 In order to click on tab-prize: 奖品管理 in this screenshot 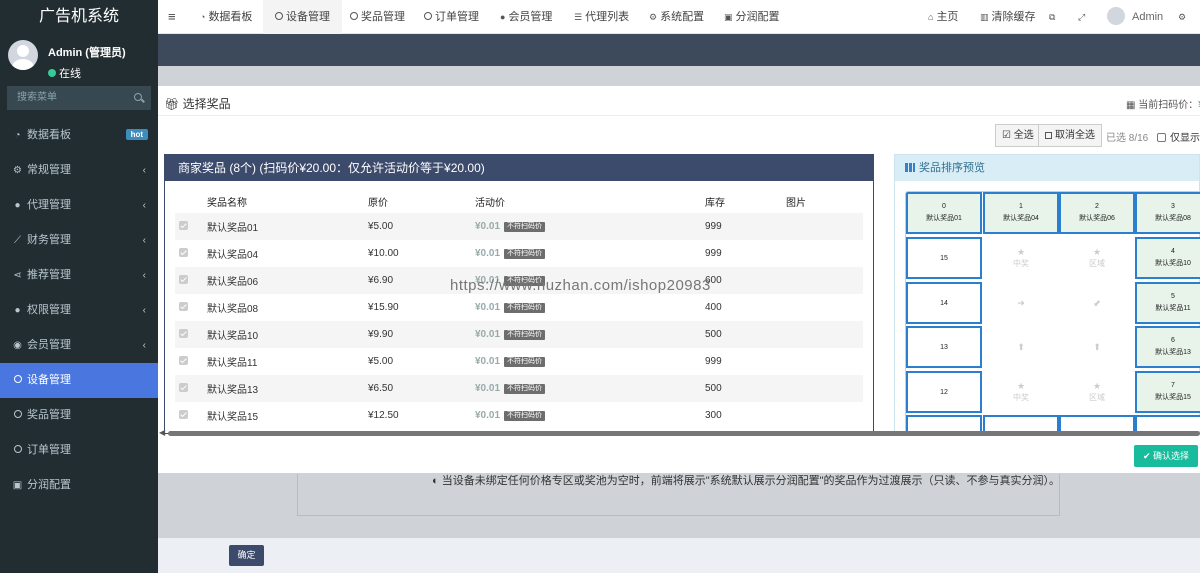, I will do `click(377, 17)`.